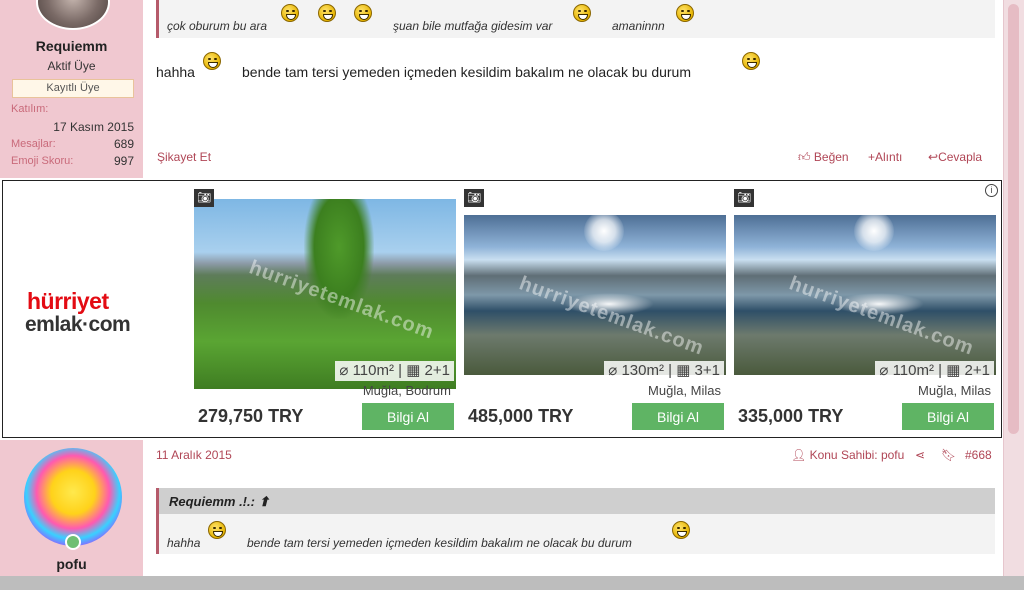 The image size is (1024, 590). Describe the element at coordinates (978, 455) in the screenshot. I see `post-number: #668` at that location.